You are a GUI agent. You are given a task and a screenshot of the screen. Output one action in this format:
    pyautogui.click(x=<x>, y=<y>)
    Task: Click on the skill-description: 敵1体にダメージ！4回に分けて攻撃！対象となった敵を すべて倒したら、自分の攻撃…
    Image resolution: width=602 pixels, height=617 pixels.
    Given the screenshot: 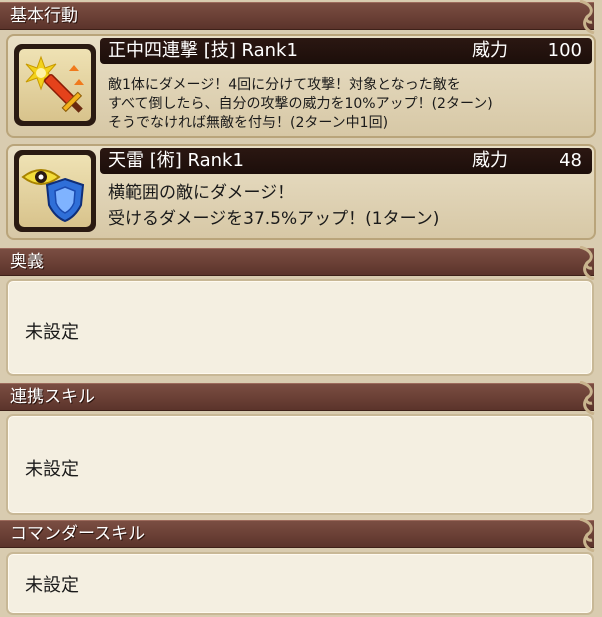 What is the action you would take?
    pyautogui.click(x=300, y=104)
    